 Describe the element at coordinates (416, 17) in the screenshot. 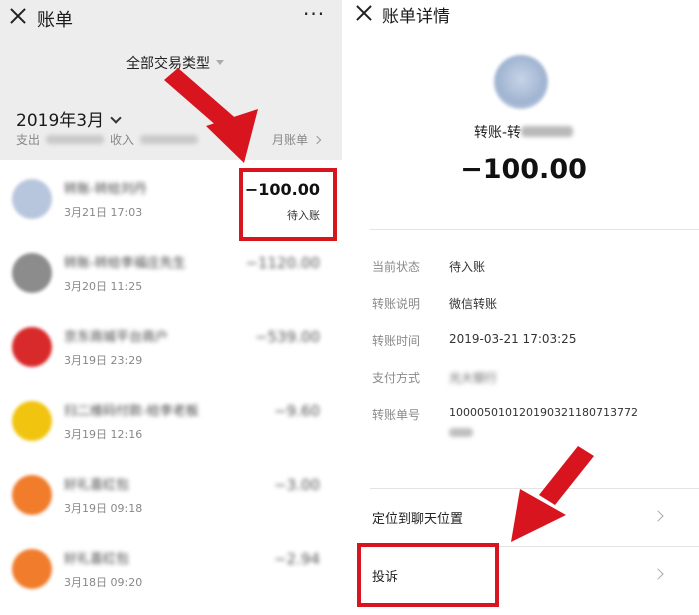

I see `page-title: 账单详情` at that location.